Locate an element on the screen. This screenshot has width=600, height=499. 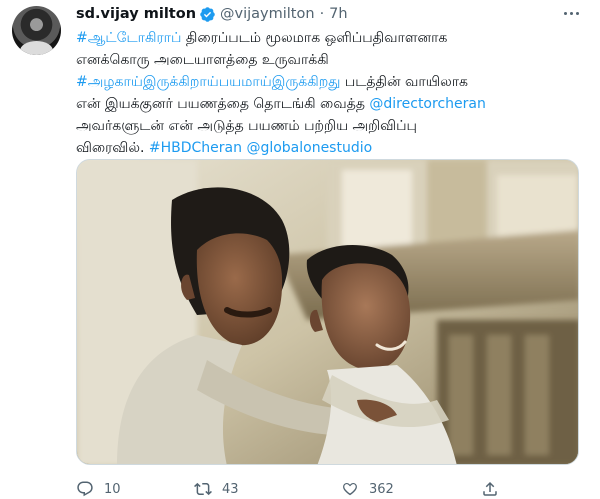
retweet-count: 43 is located at coordinates (230, 489).